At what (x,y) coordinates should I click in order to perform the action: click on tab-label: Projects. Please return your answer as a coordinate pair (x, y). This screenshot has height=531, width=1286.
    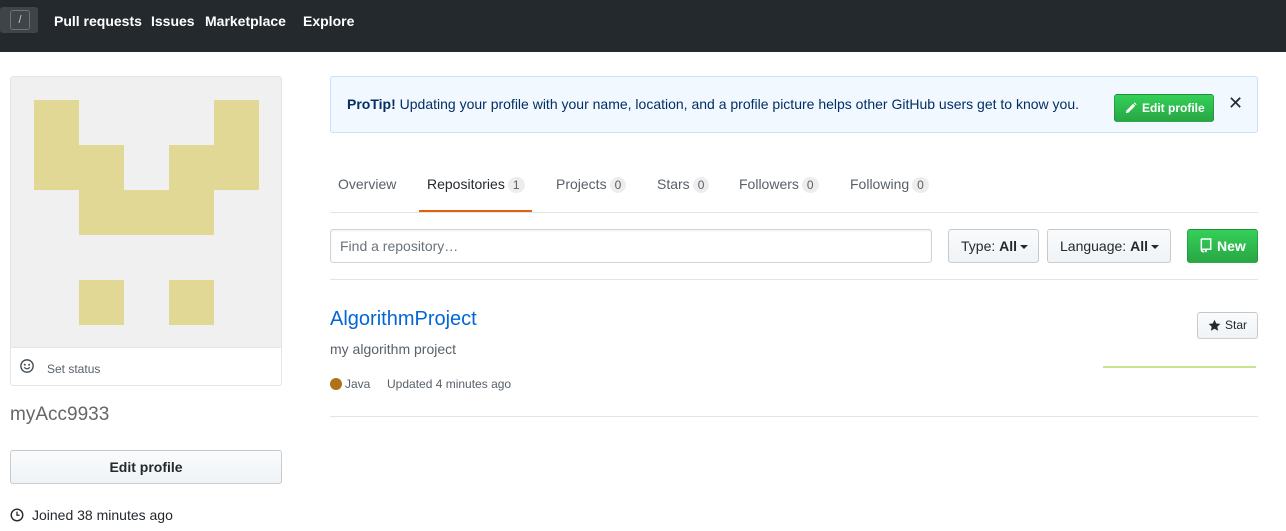
    Looking at the image, I should click on (581, 184).